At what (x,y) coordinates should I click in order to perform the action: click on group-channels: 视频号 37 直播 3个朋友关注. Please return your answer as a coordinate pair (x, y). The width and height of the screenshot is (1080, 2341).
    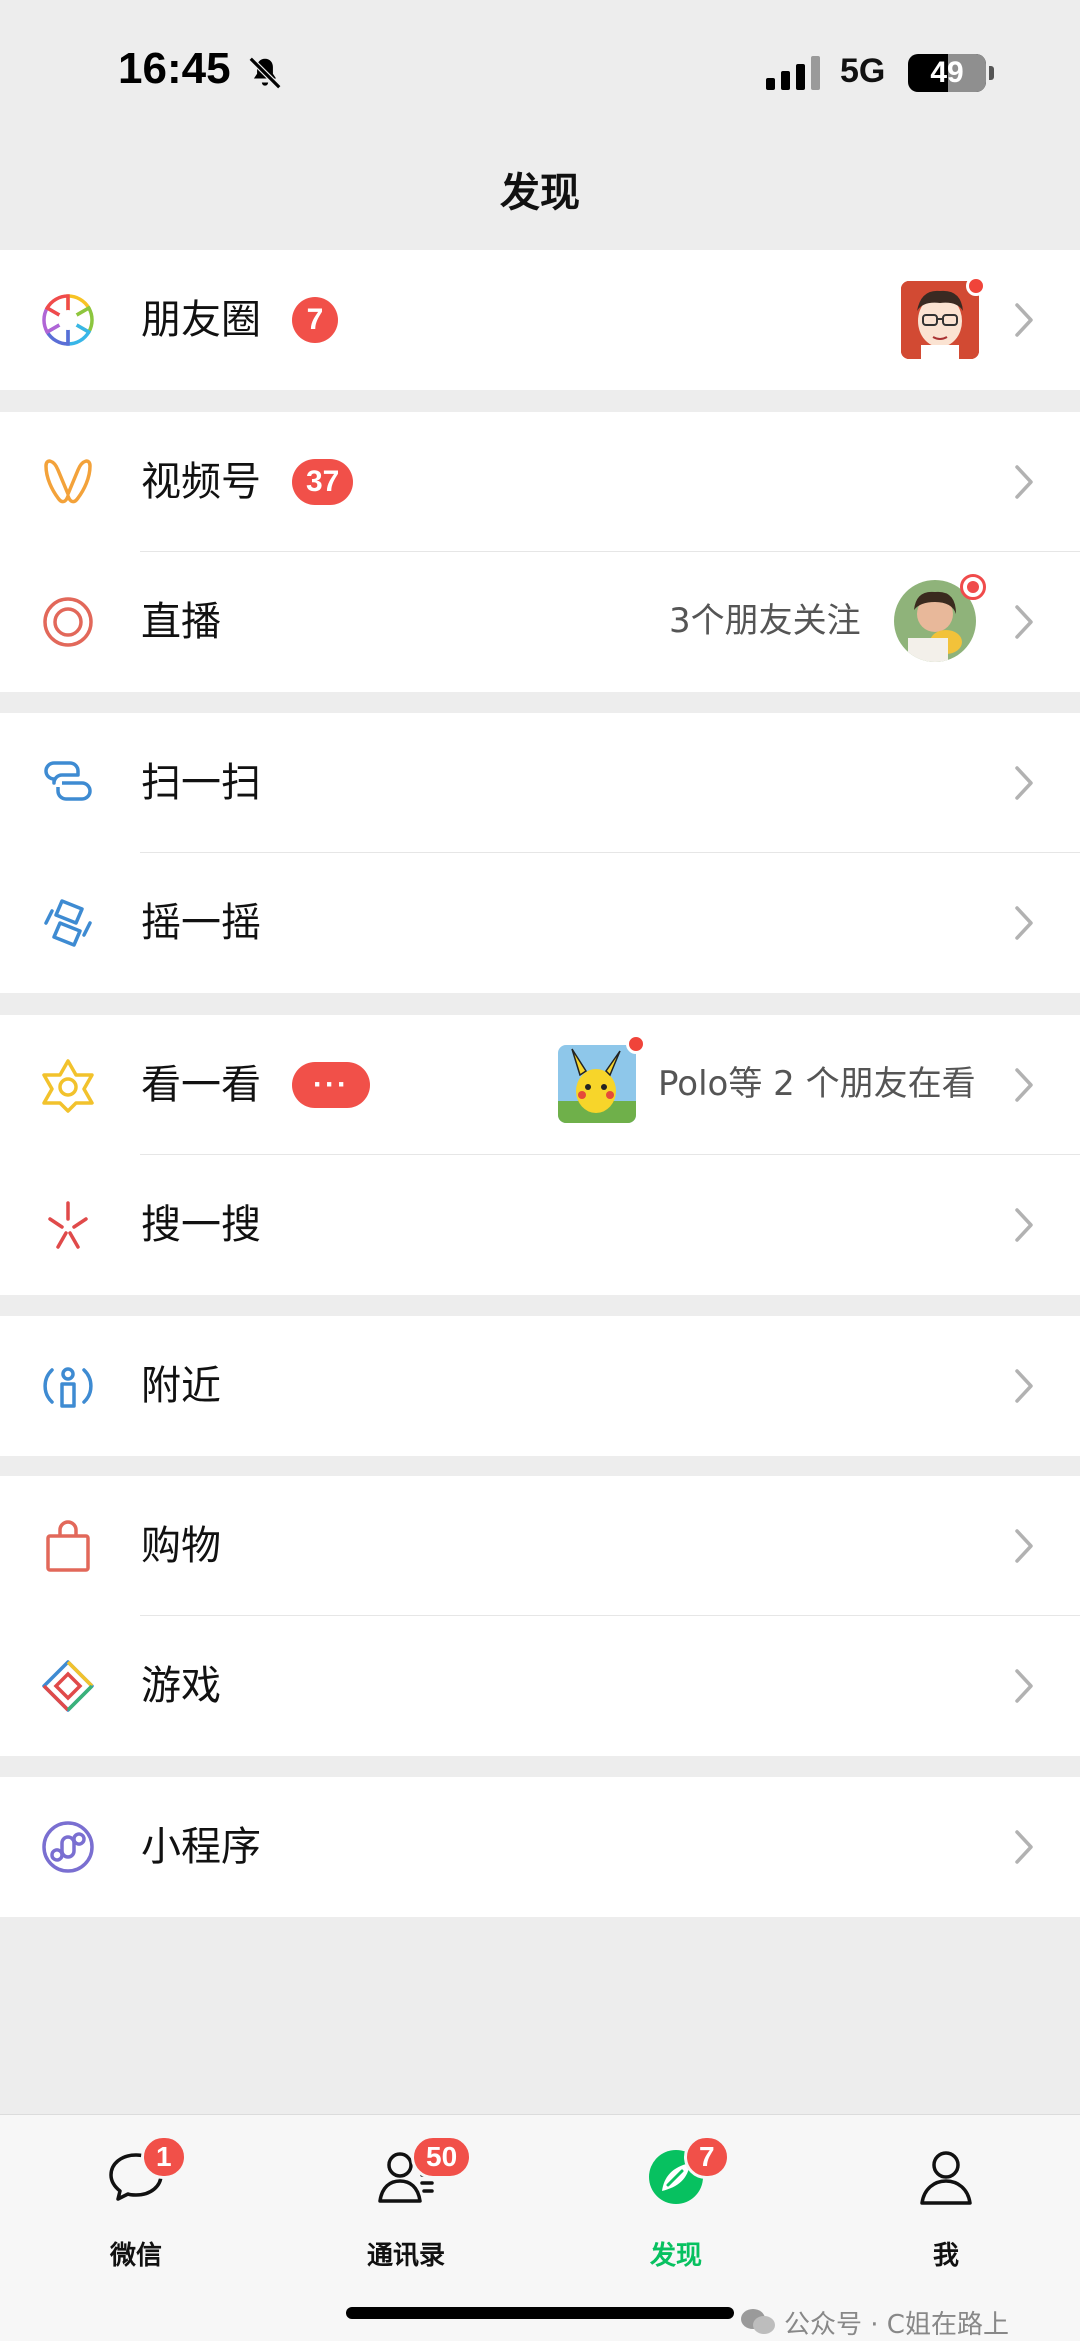
    Looking at the image, I should click on (540, 552).